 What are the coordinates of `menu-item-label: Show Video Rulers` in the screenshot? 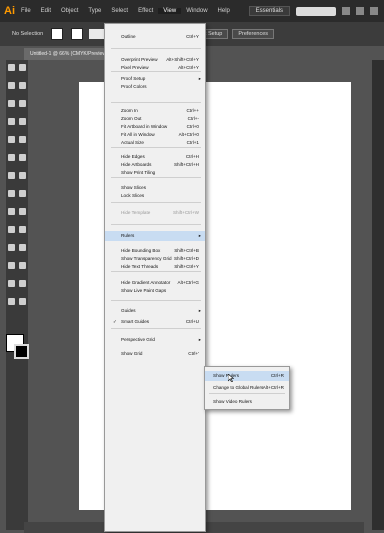 It's located at (232, 401).